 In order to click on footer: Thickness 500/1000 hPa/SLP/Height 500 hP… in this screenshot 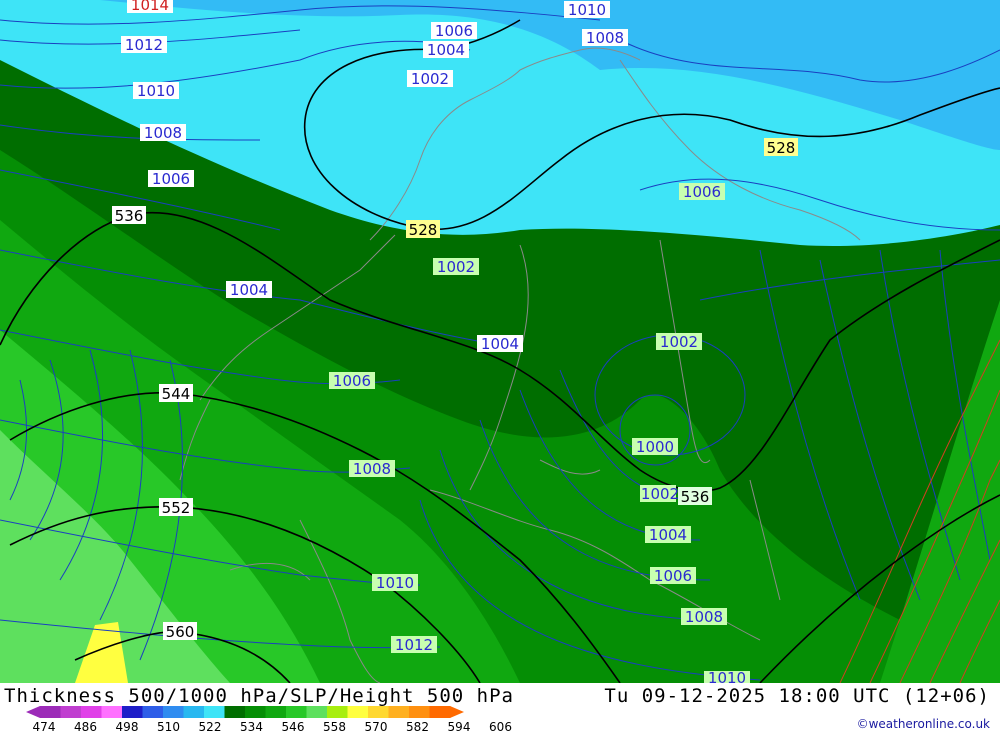, I will do `click(500, 708)`.